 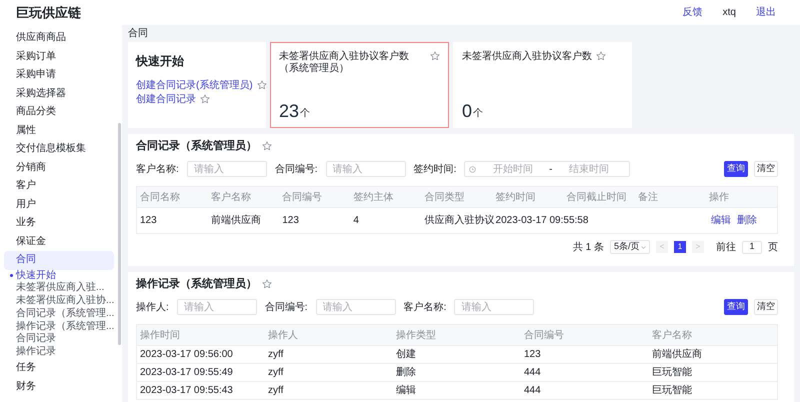 What do you see at coordinates (719, 197) in the screenshot?
I see `column-header: 操作` at bounding box center [719, 197].